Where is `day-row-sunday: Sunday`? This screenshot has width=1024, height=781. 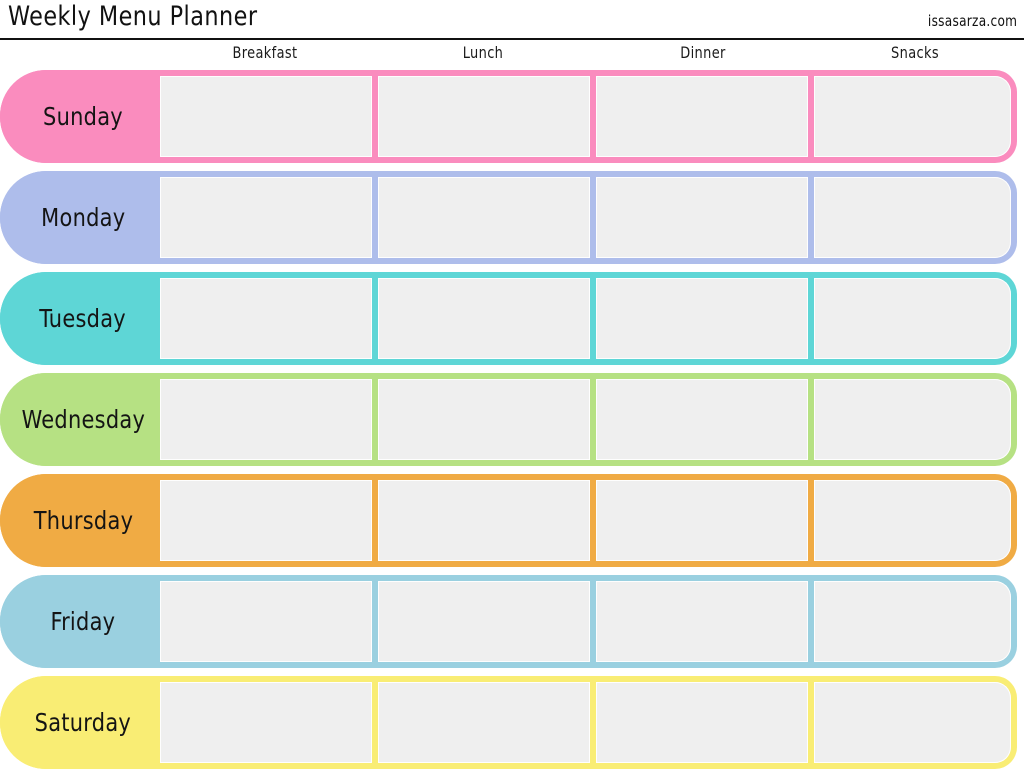
day-row-sunday: Sunday is located at coordinates (508, 116).